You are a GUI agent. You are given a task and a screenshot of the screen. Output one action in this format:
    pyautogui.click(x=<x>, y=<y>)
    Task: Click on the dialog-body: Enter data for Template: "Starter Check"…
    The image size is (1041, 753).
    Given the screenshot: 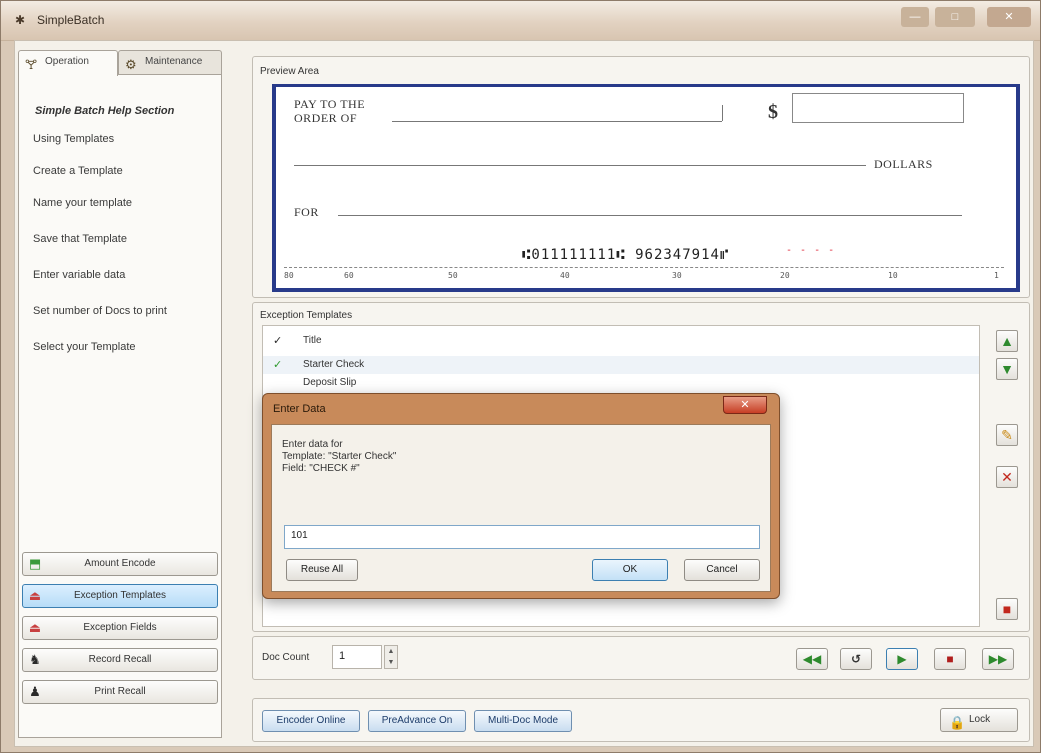 What is the action you would take?
    pyautogui.click(x=521, y=508)
    